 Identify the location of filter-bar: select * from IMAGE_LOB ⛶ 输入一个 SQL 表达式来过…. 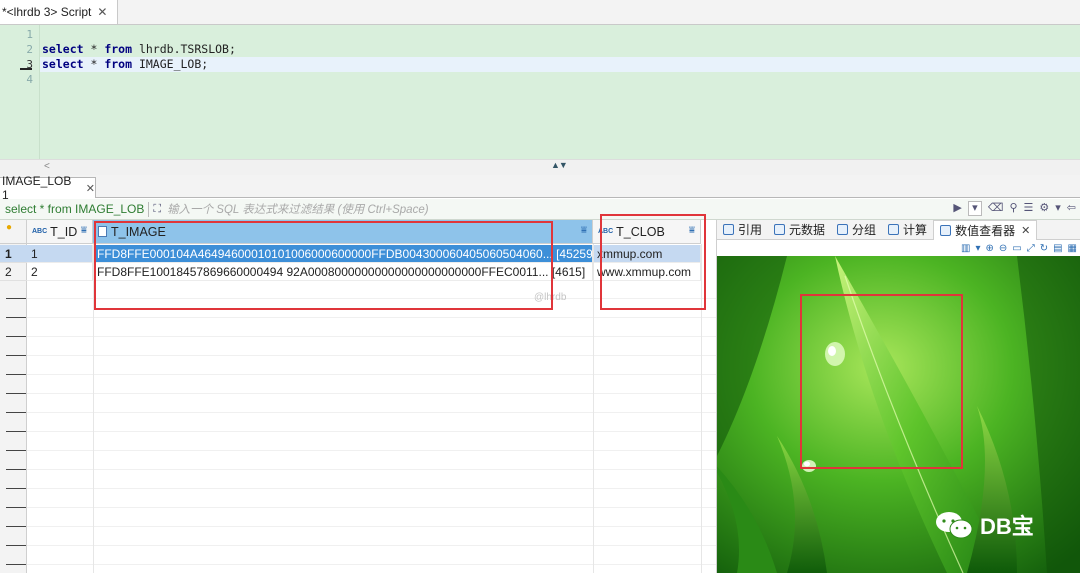
(540, 209).